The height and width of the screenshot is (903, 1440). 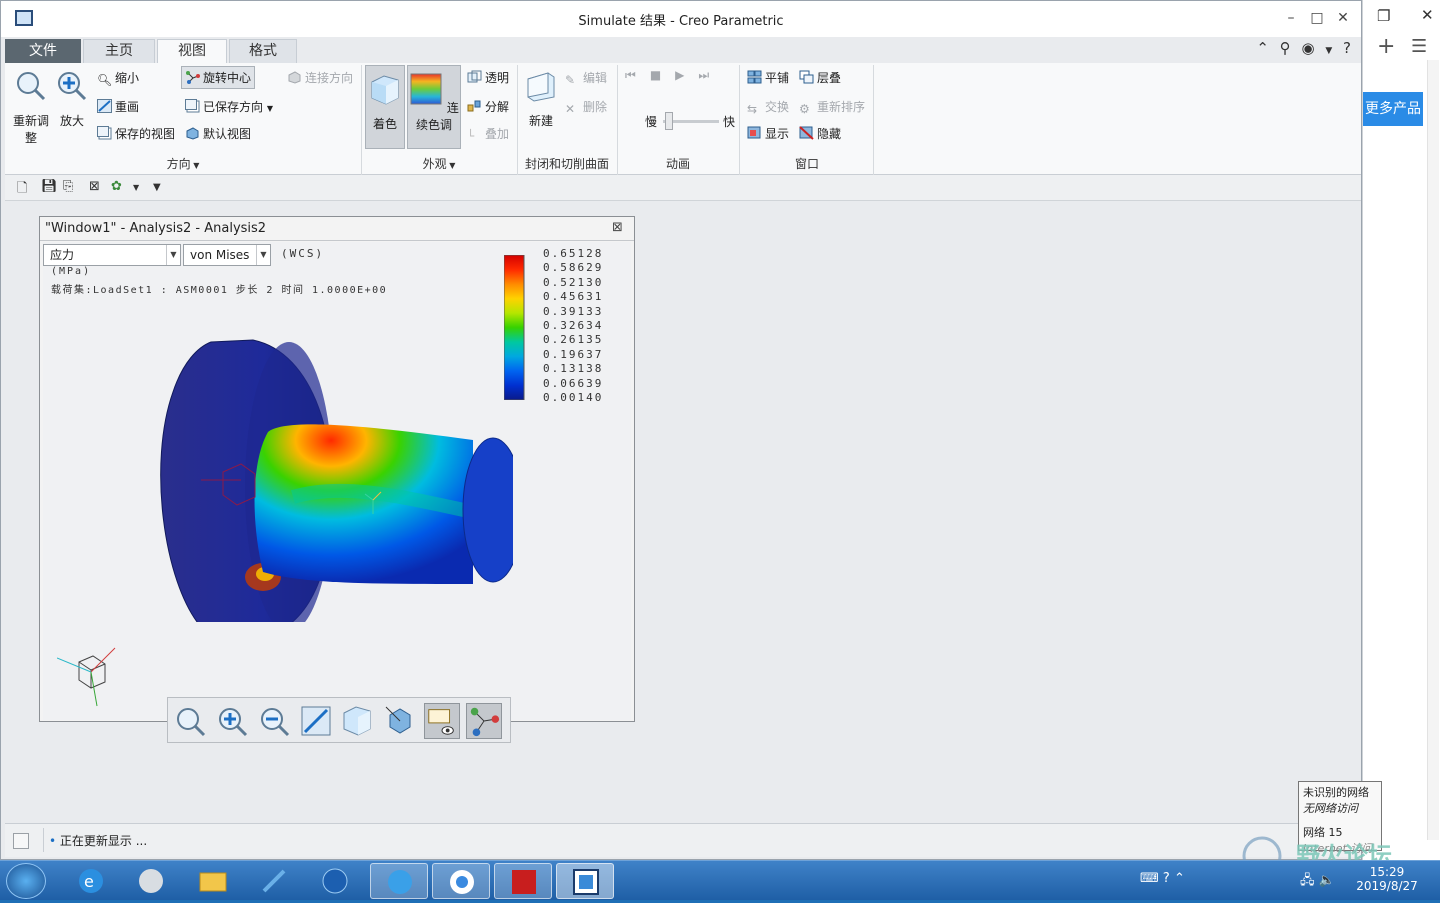 I want to click on status-toggle-checkbox, so click(x=21, y=841).